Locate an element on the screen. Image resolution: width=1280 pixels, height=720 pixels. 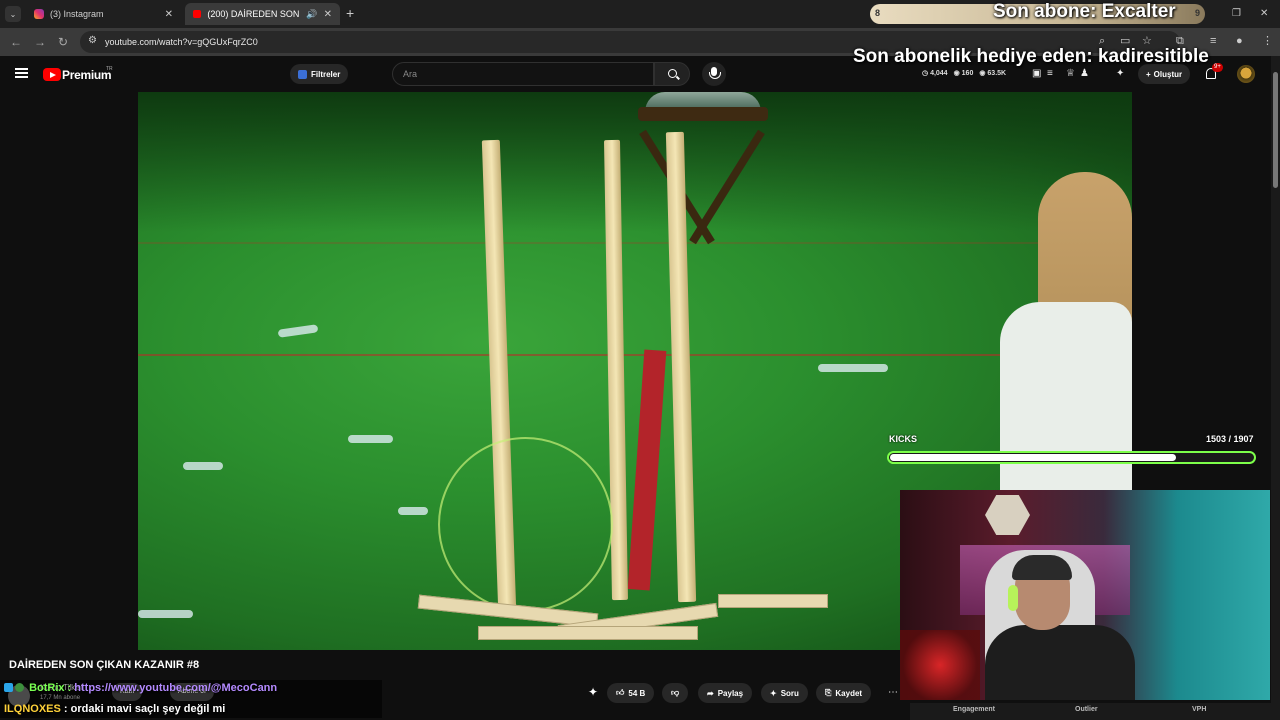
tab-instagram: (3) Instagram ✕ is located at coordinates (103, 14).